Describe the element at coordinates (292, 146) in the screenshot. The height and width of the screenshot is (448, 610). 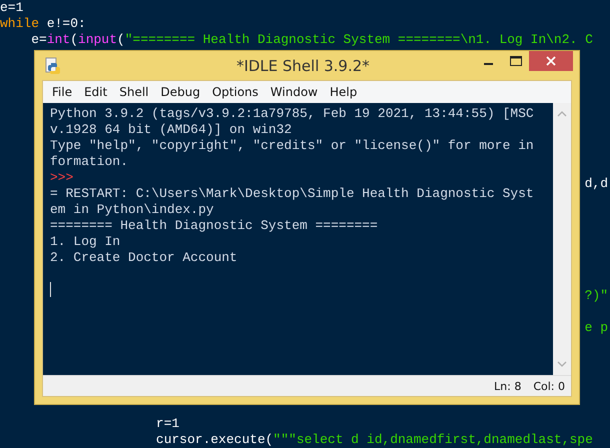
I see `shell-output-line: Type "help", "copyright", "credits" or "license()" for more in` at that location.